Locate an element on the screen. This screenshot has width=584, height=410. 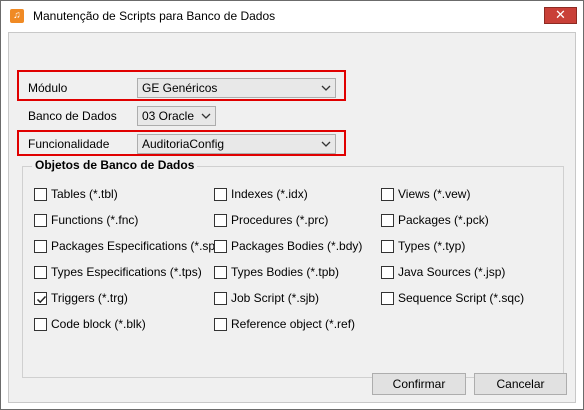
funcionalidade-select: AuditoriaConfig is located at coordinates (236, 144).